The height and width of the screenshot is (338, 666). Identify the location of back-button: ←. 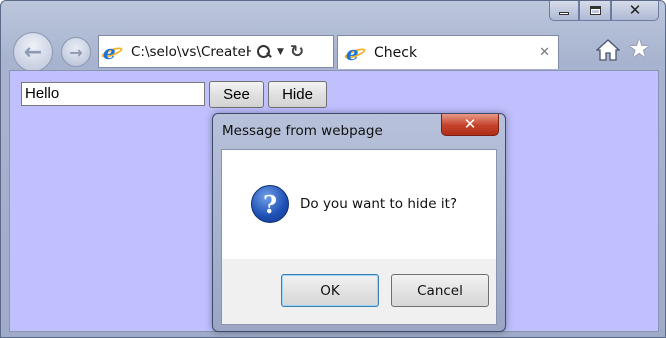
(33, 52).